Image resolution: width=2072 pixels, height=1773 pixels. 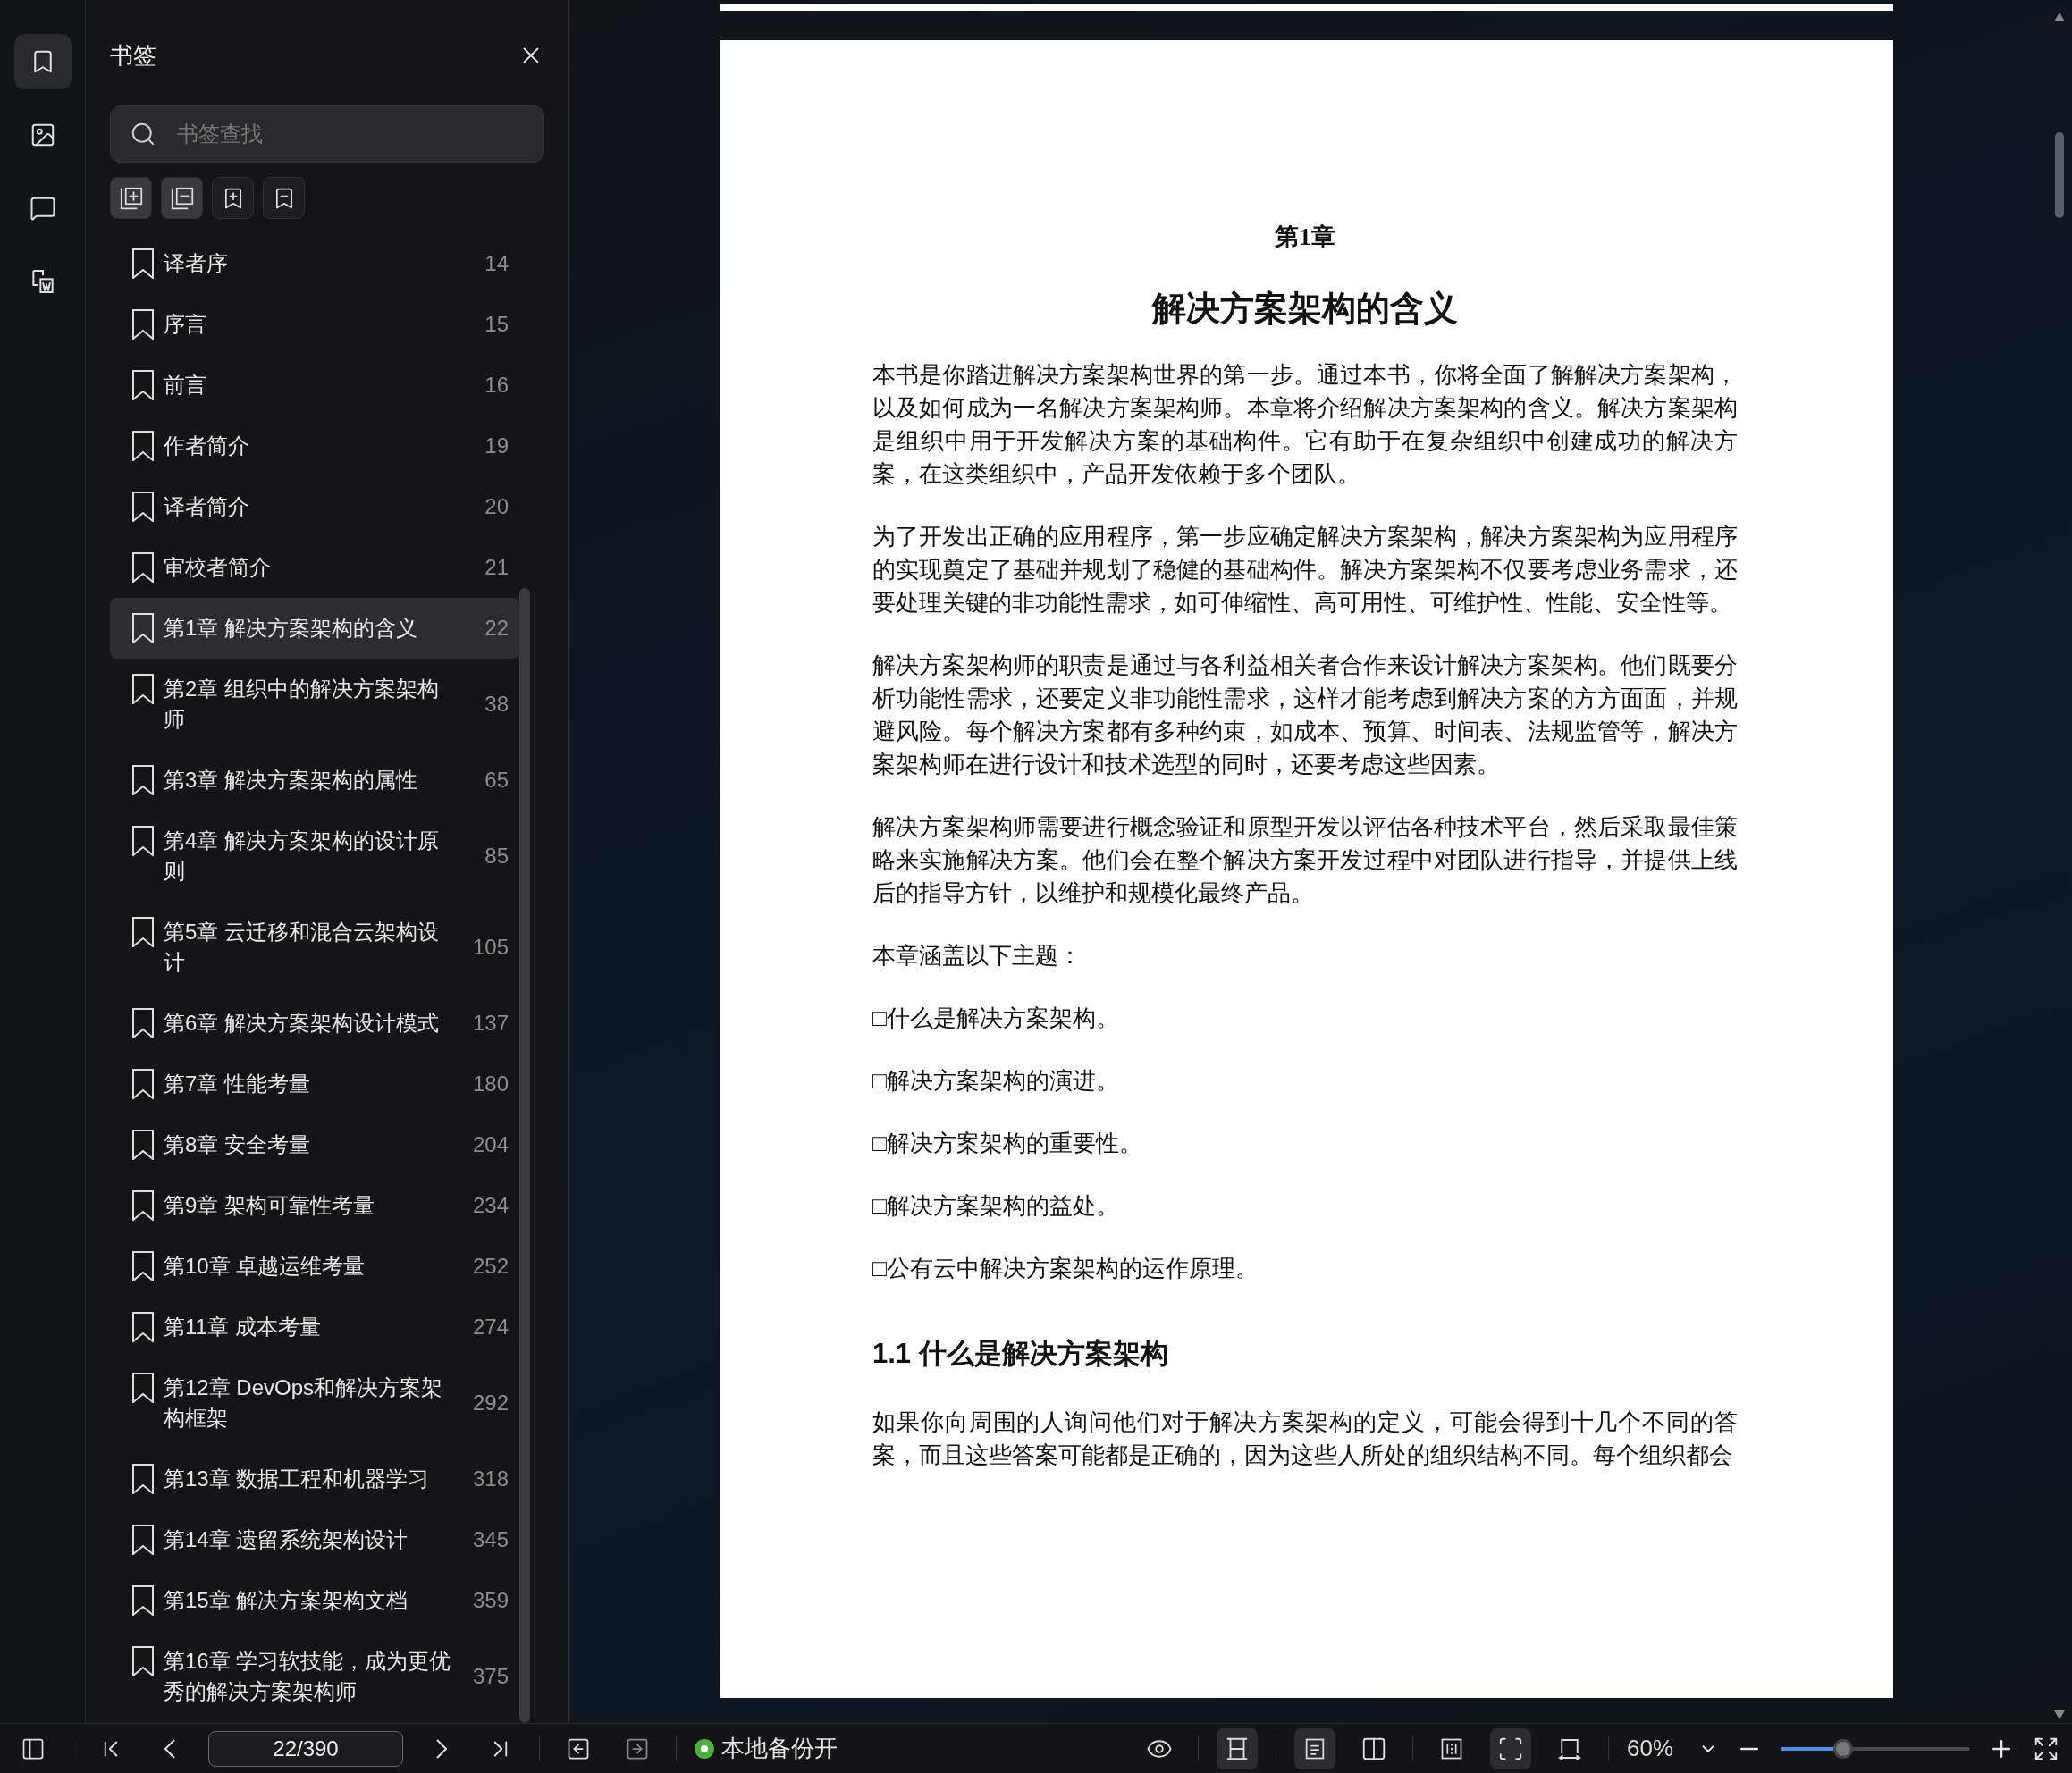 I want to click on bookmark-item: 第11章 成本考量 274, so click(x=314, y=1327).